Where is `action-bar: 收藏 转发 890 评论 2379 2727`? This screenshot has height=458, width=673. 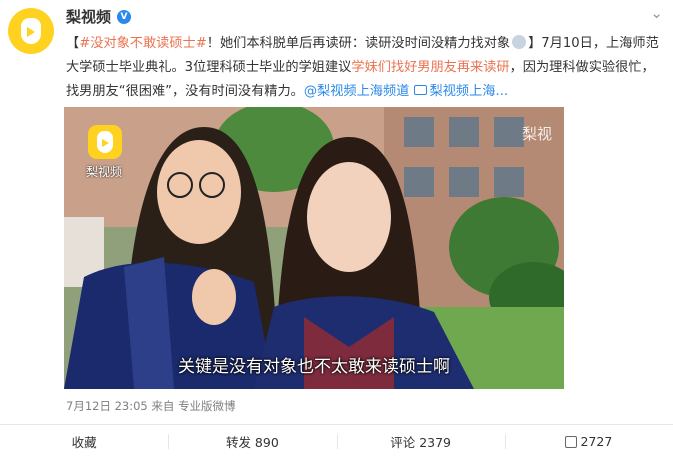 action-bar: 收藏 转发 890 评论 2379 2727 is located at coordinates (336, 441).